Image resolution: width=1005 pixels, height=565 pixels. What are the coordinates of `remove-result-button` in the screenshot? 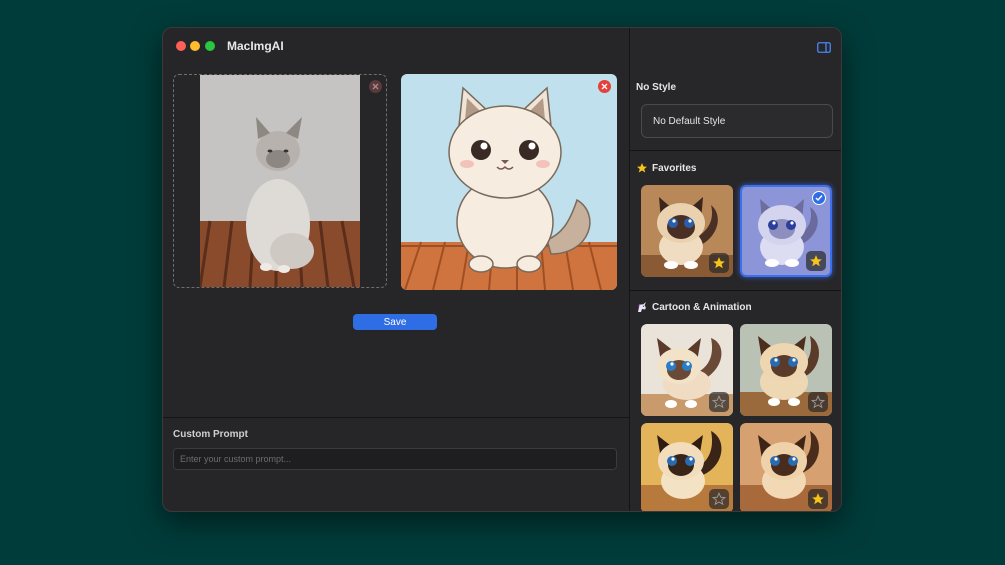 It's located at (604, 86).